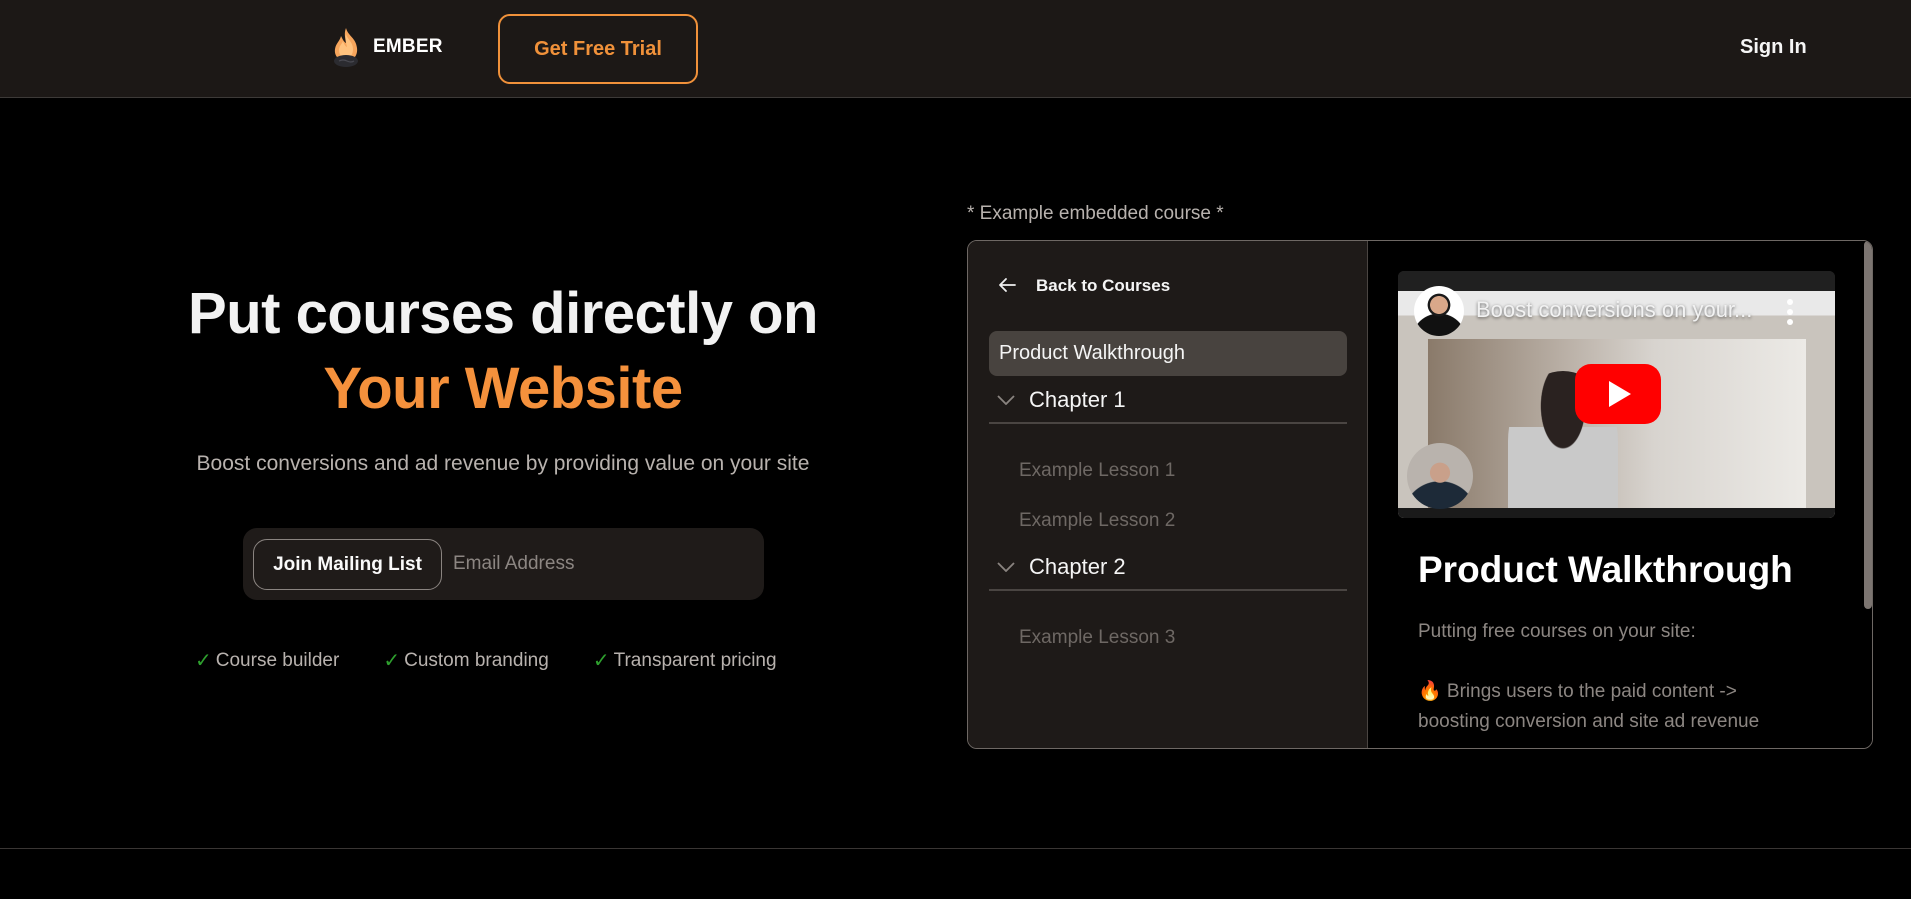 The image size is (1911, 899). What do you see at coordinates (1557, 631) in the screenshot?
I see `description-paragraph: Putting free courses on your site:` at bounding box center [1557, 631].